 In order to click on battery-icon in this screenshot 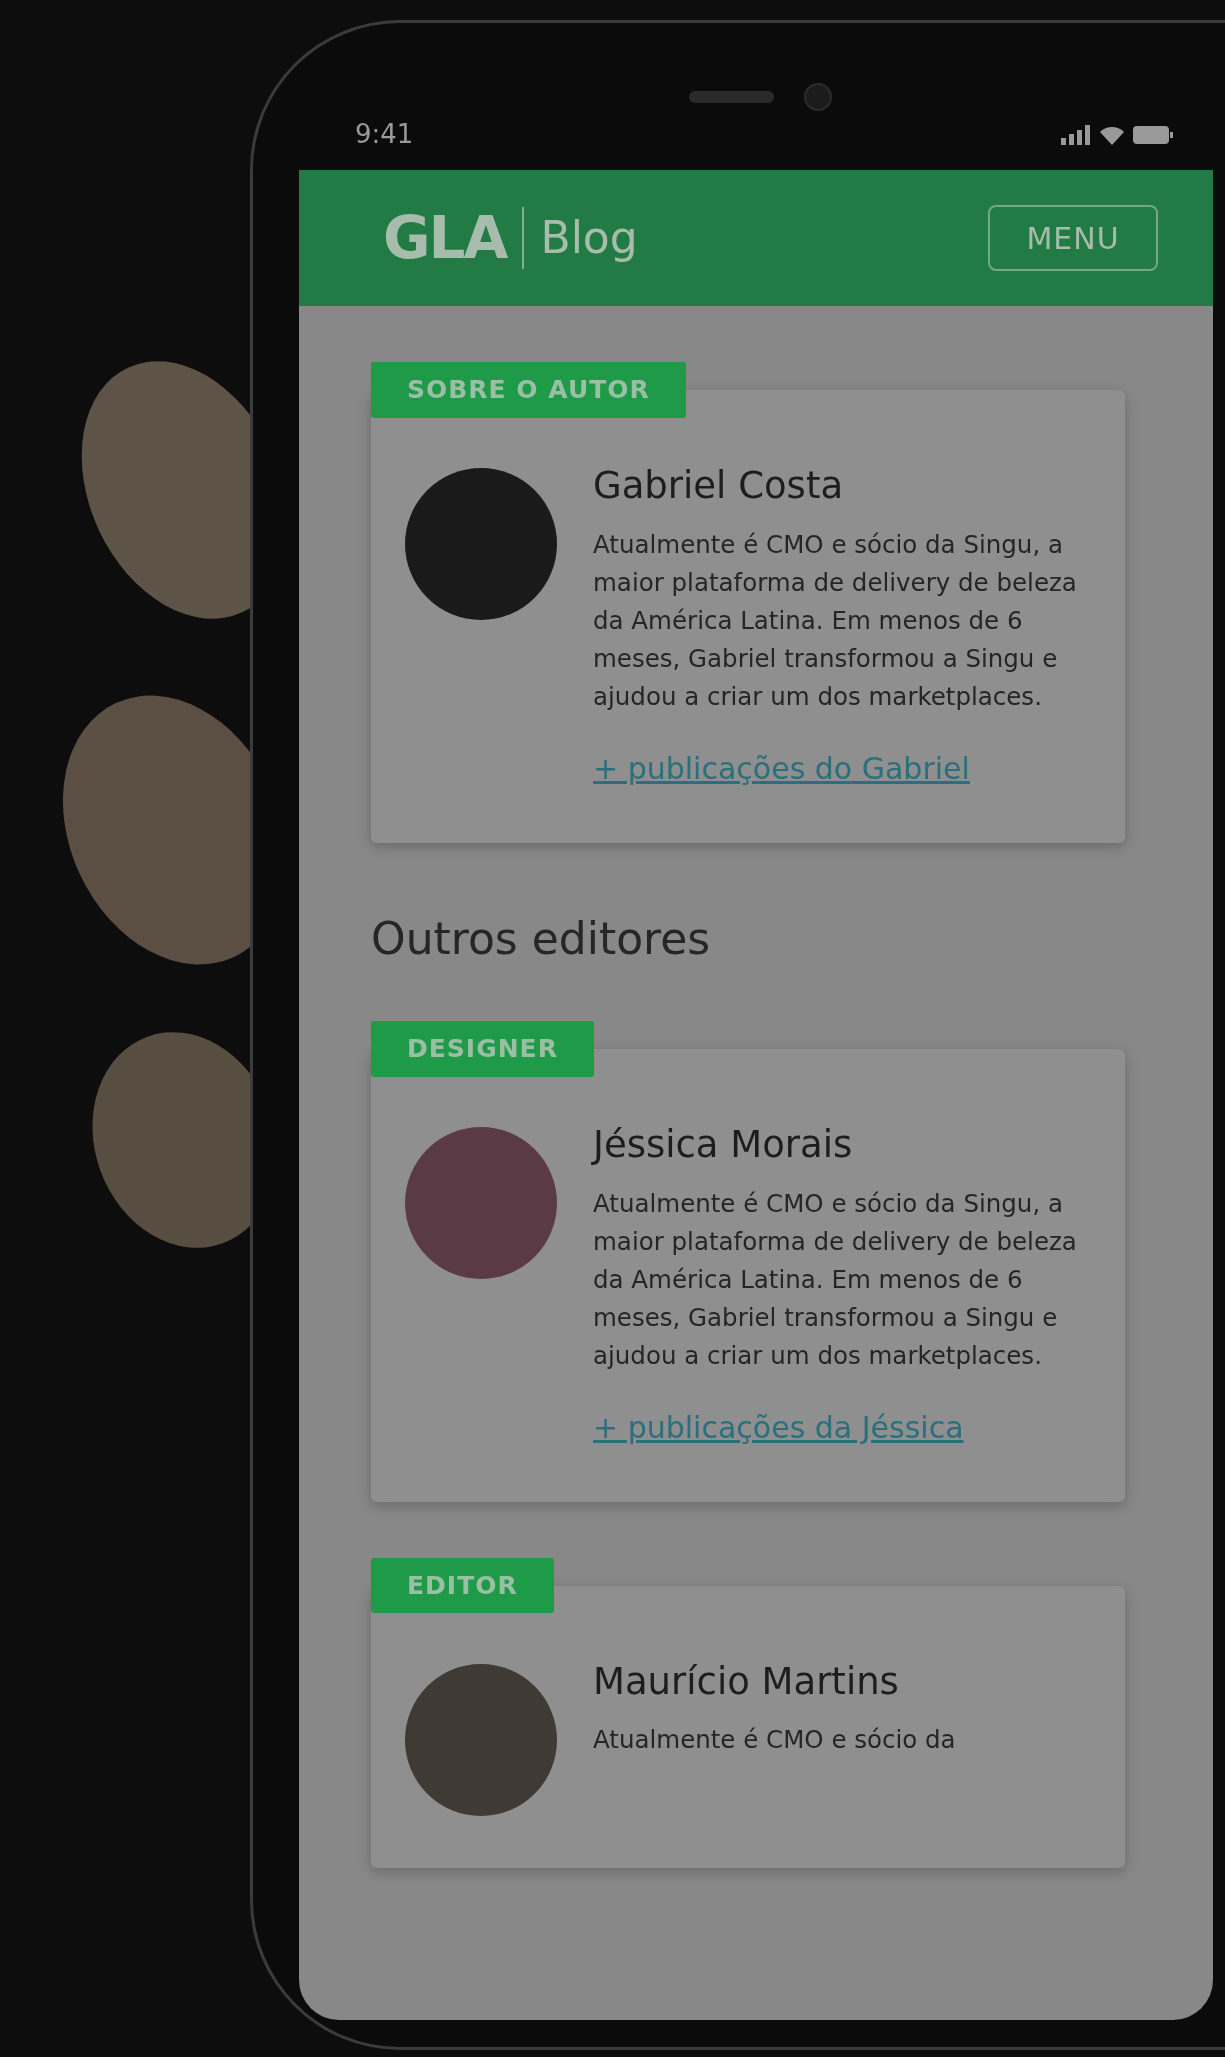, I will do `click(1153, 134)`.